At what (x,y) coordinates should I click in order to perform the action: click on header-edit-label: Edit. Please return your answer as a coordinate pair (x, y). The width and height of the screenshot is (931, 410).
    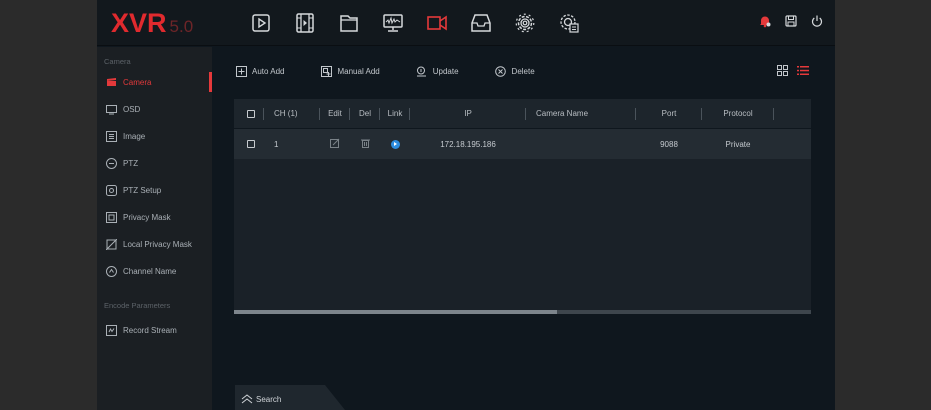
    Looking at the image, I should click on (335, 113).